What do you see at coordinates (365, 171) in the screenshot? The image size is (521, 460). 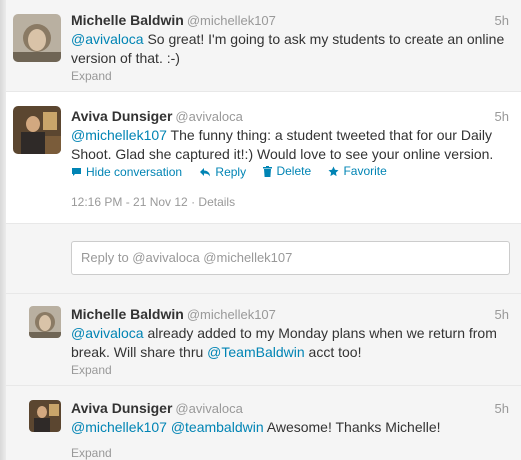 I see `favorite-label: Favorite` at bounding box center [365, 171].